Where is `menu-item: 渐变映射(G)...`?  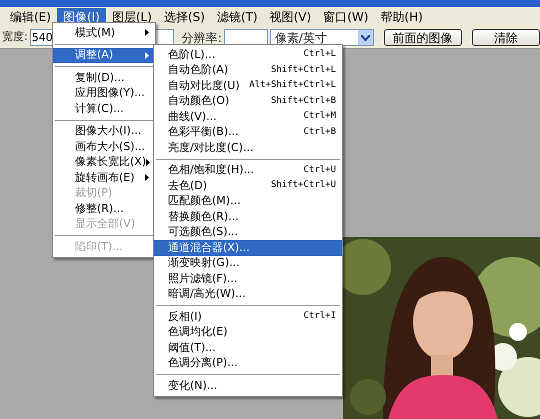
menu-item: 渐变映射(G)... is located at coordinates (248, 263).